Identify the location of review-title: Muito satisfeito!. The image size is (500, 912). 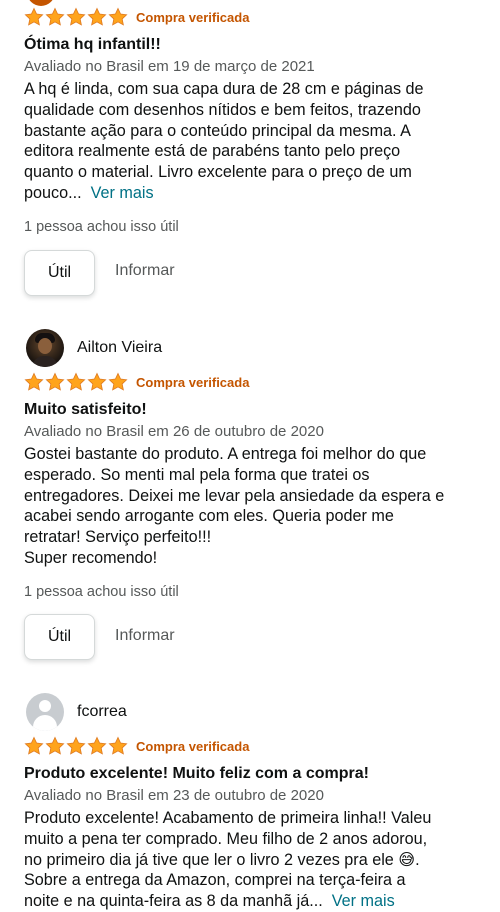
(85, 410).